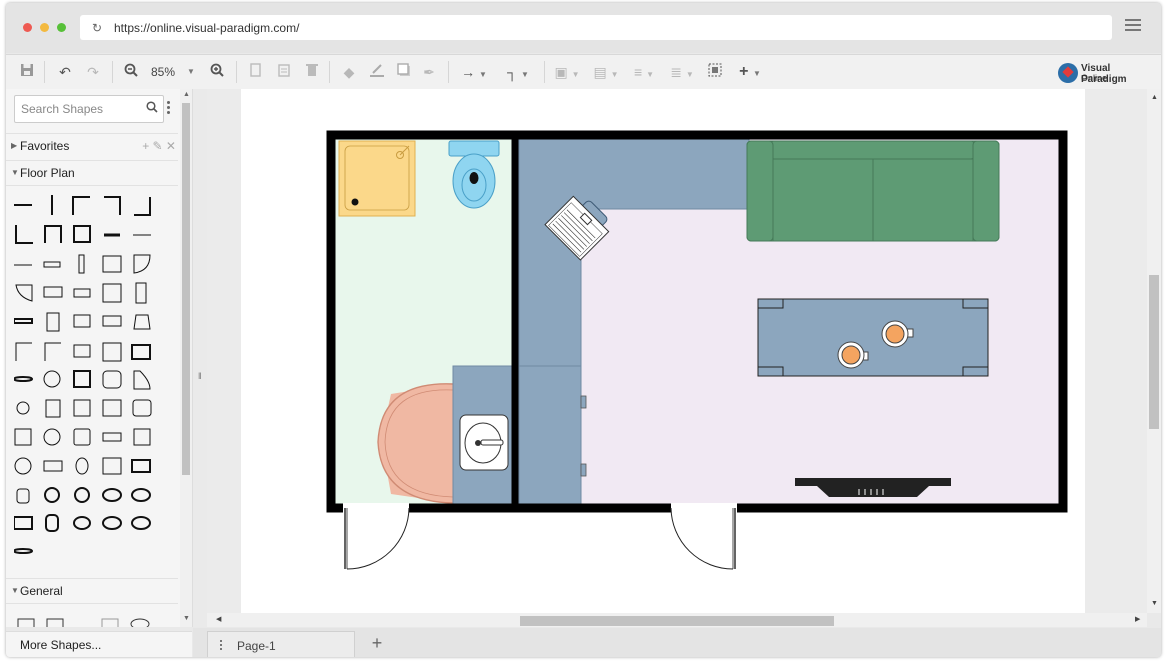  What do you see at coordinates (377, 643) in the screenshot?
I see `add-page-button: +` at bounding box center [377, 643].